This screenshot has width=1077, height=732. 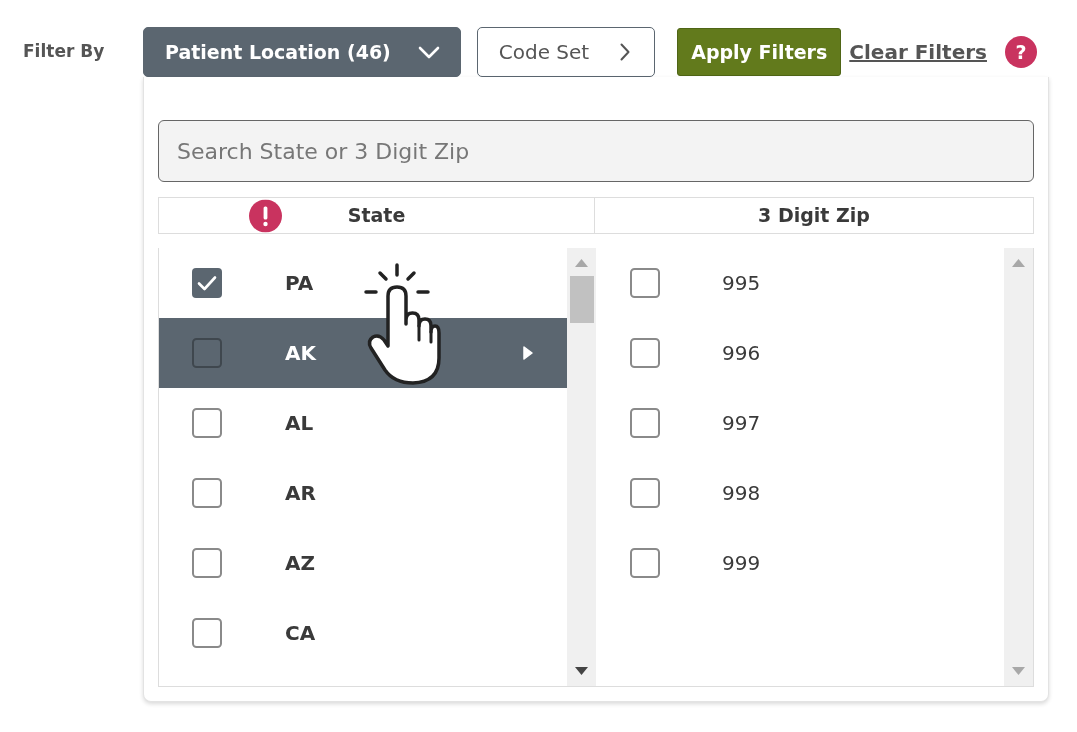 I want to click on option-label: PA, so click(x=299, y=283).